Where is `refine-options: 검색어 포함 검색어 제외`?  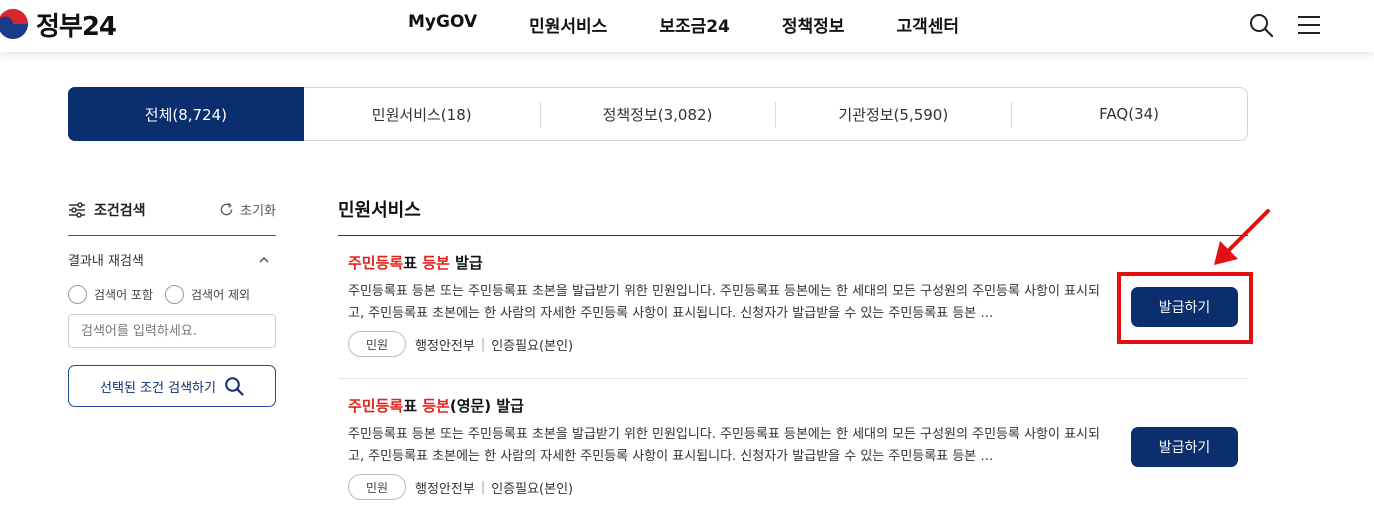
refine-options: 검색어 포함 검색어 제외 is located at coordinates (172, 294).